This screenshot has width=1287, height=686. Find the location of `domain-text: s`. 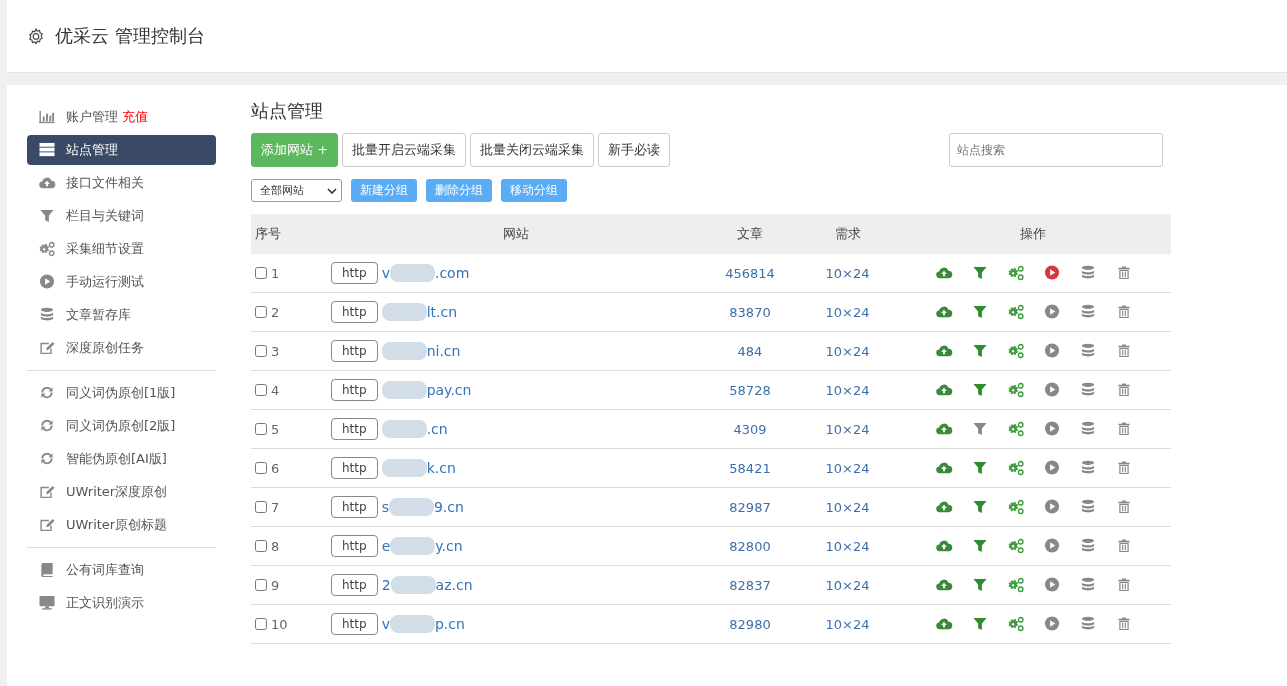

domain-text: s is located at coordinates (385, 507).